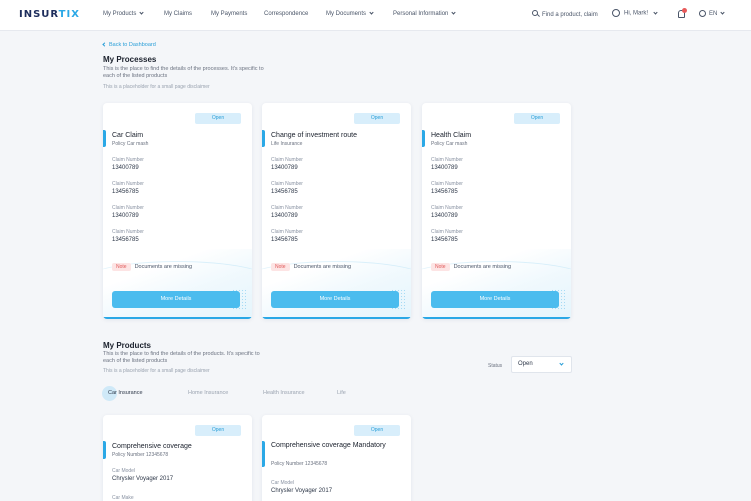 Image resolution: width=751 pixels, height=501 pixels. Describe the element at coordinates (525, 364) in the screenshot. I see `status-filter-value: Open` at that location.